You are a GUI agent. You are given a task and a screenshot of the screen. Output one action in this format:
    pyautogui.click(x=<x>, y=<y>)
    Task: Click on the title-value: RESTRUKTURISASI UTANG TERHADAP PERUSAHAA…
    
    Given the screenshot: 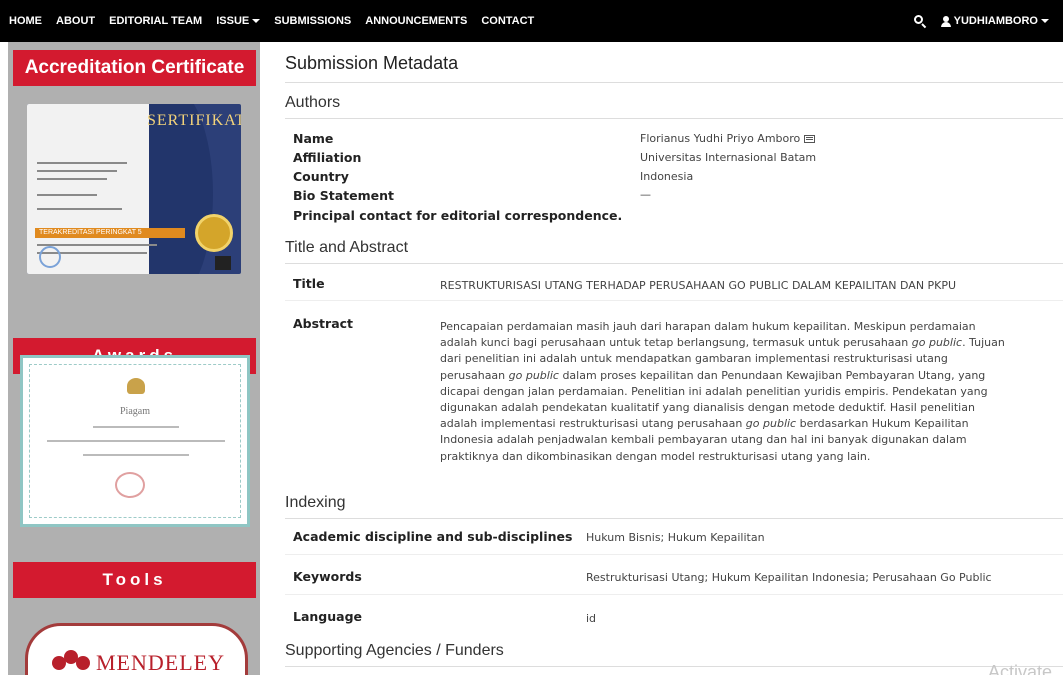 What is the action you would take?
    pyautogui.click(x=698, y=285)
    